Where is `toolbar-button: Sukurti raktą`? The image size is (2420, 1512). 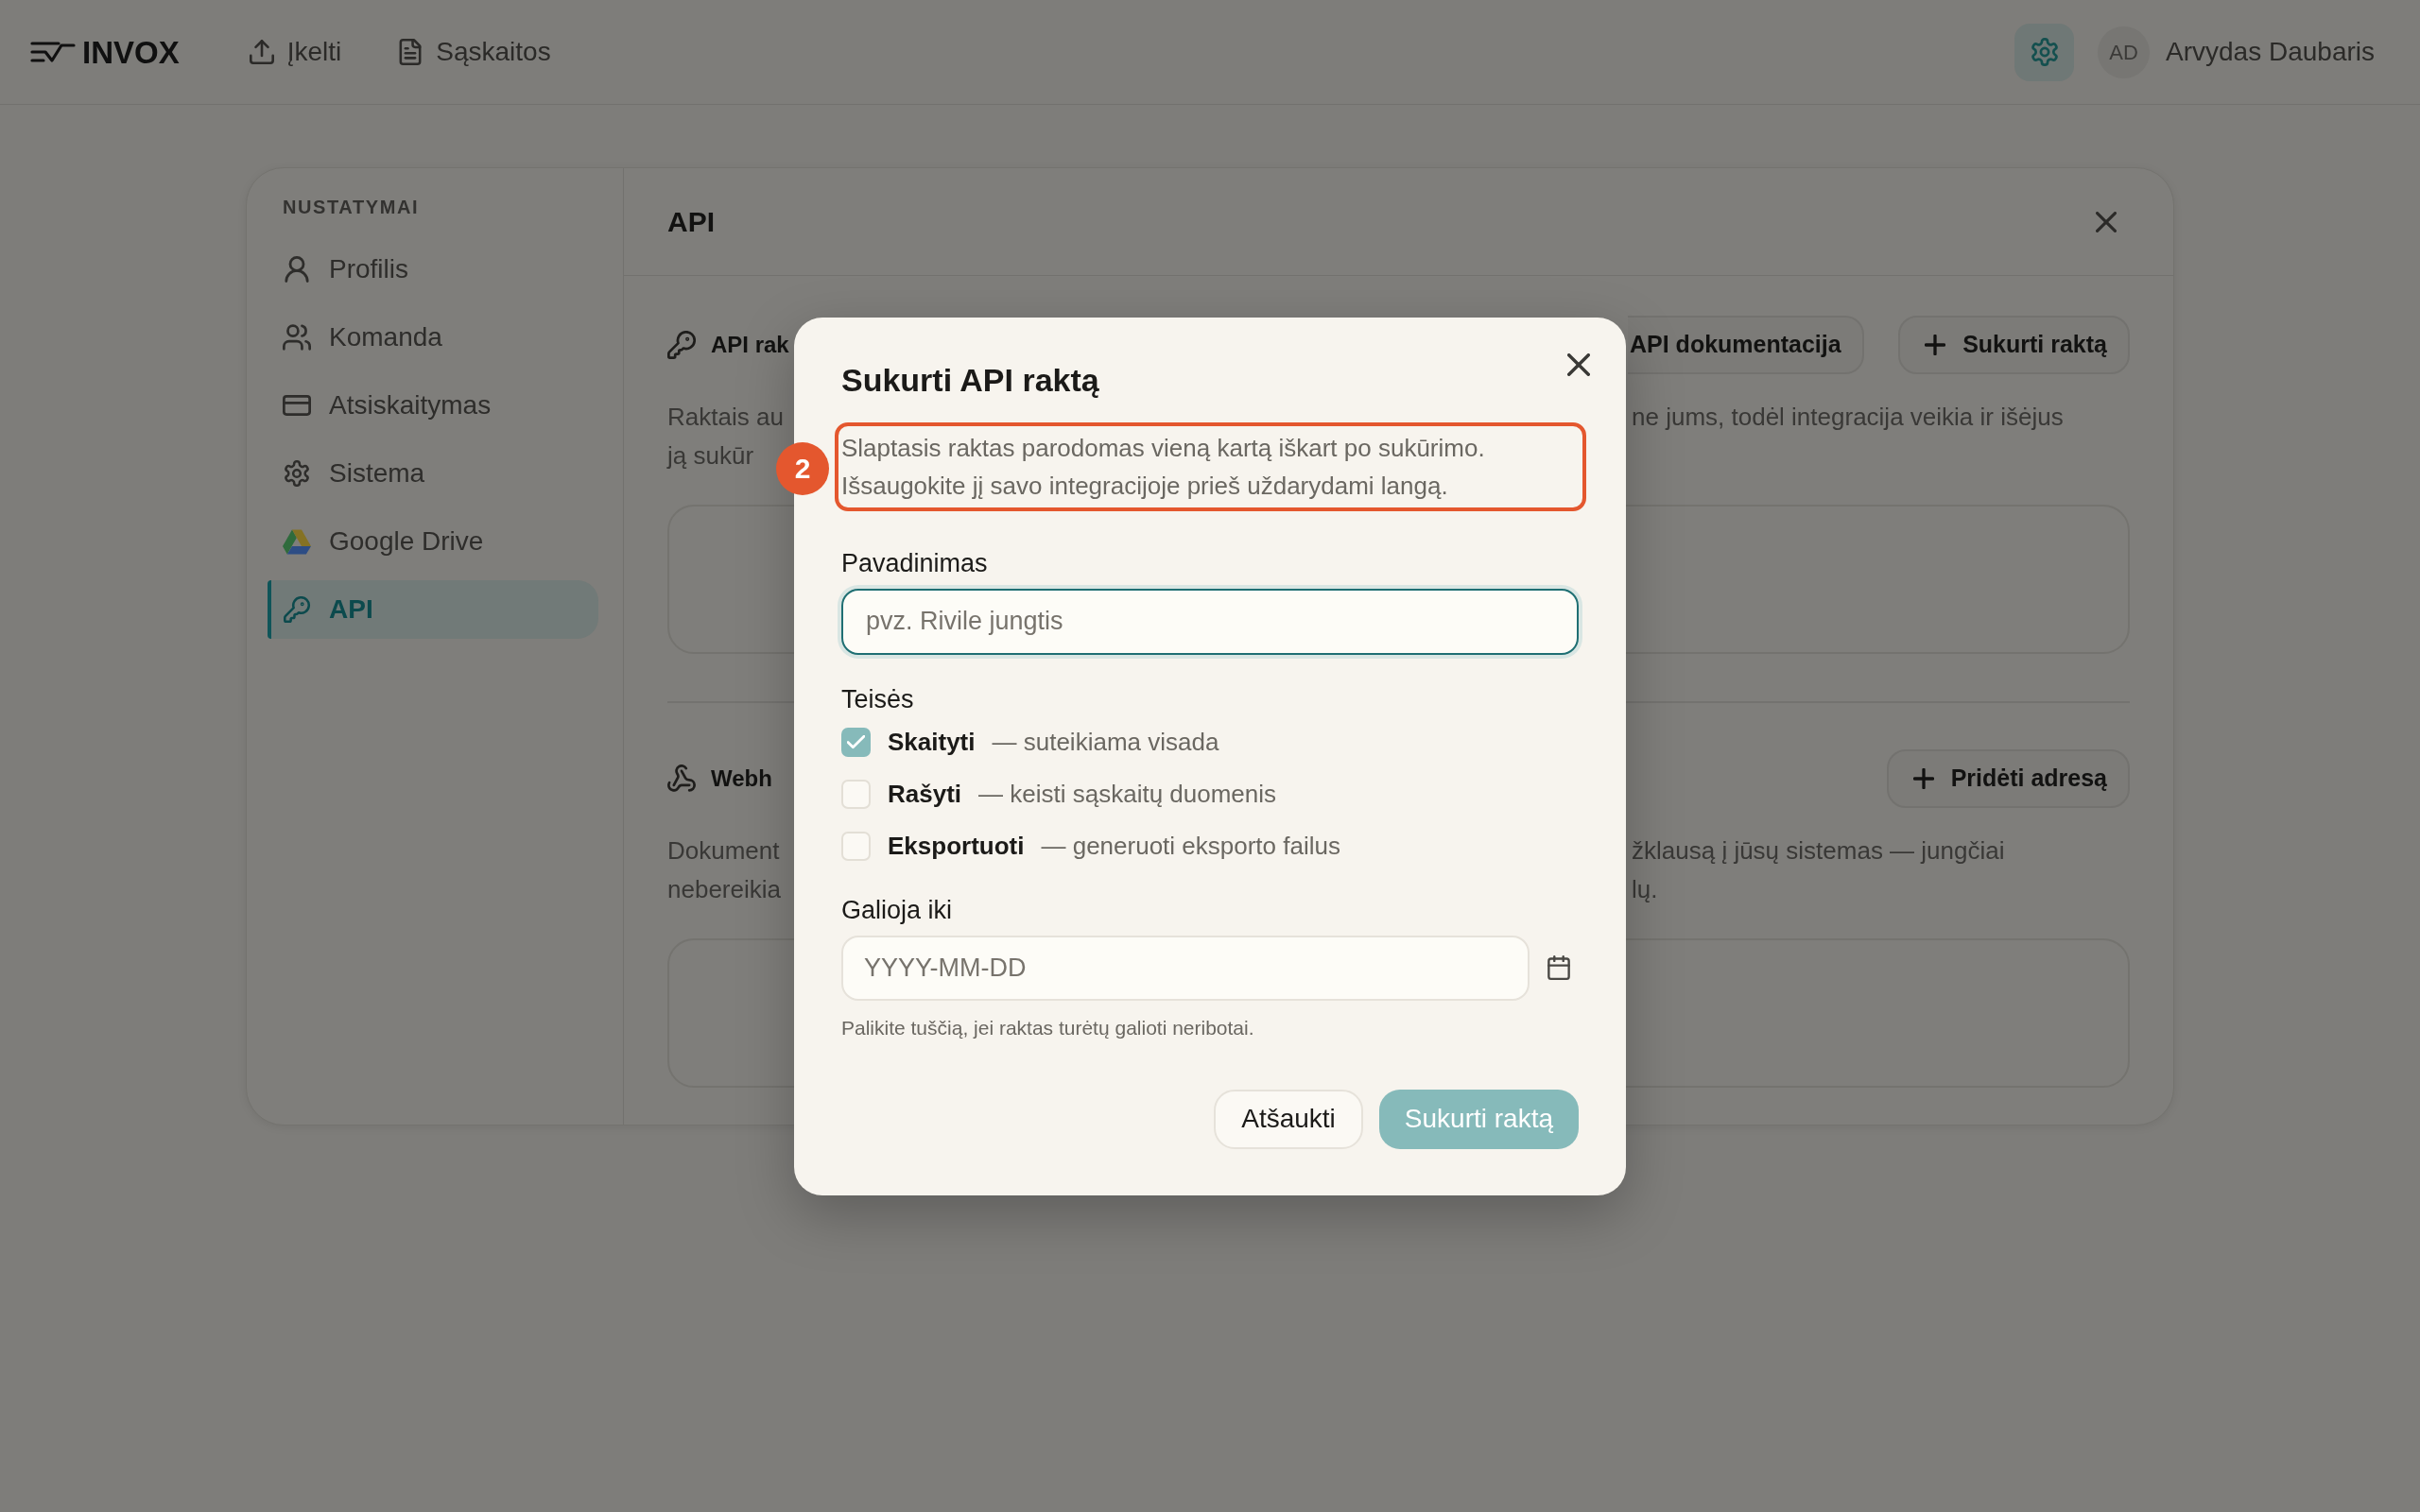
toolbar-button: Sukurti raktą is located at coordinates (2014, 345).